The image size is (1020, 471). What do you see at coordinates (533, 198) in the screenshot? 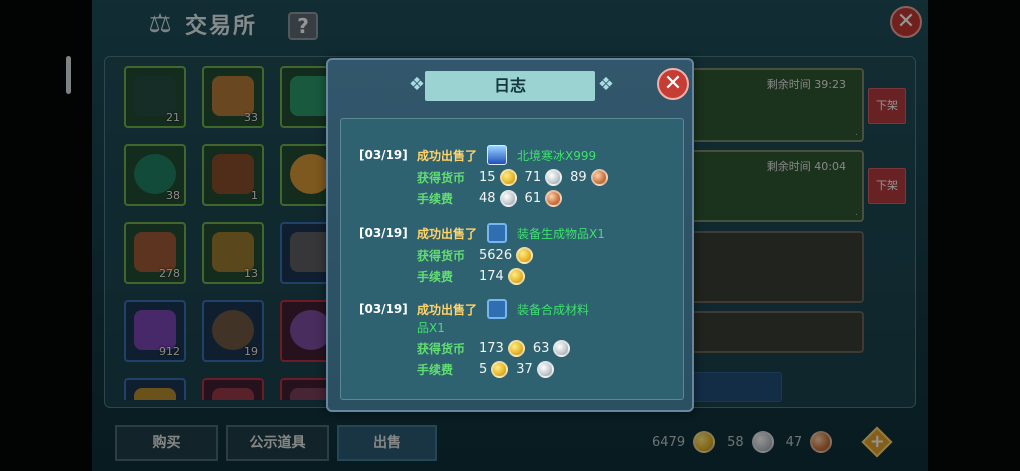
I see `fee-copper: 61` at bounding box center [533, 198].